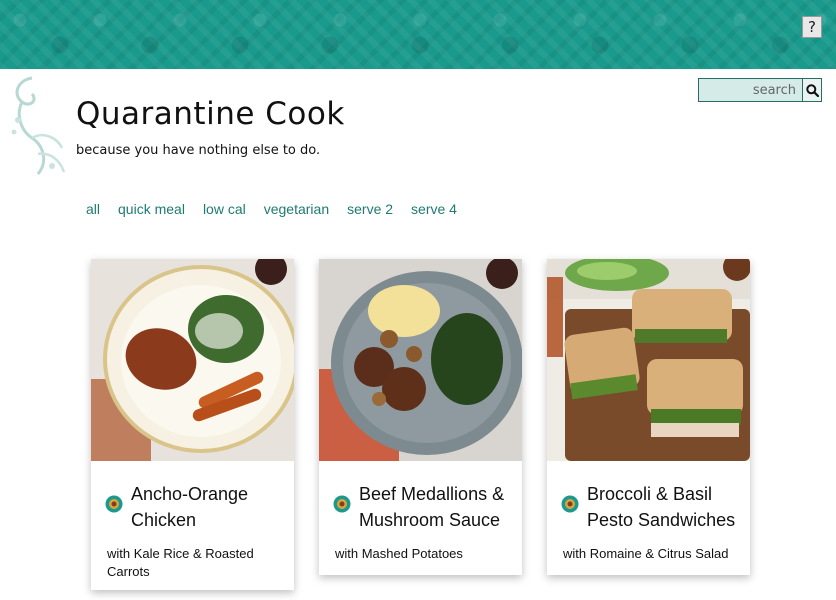  Describe the element at coordinates (198, 150) in the screenshot. I see `site-tagline: because you have nothing else to do.` at that location.